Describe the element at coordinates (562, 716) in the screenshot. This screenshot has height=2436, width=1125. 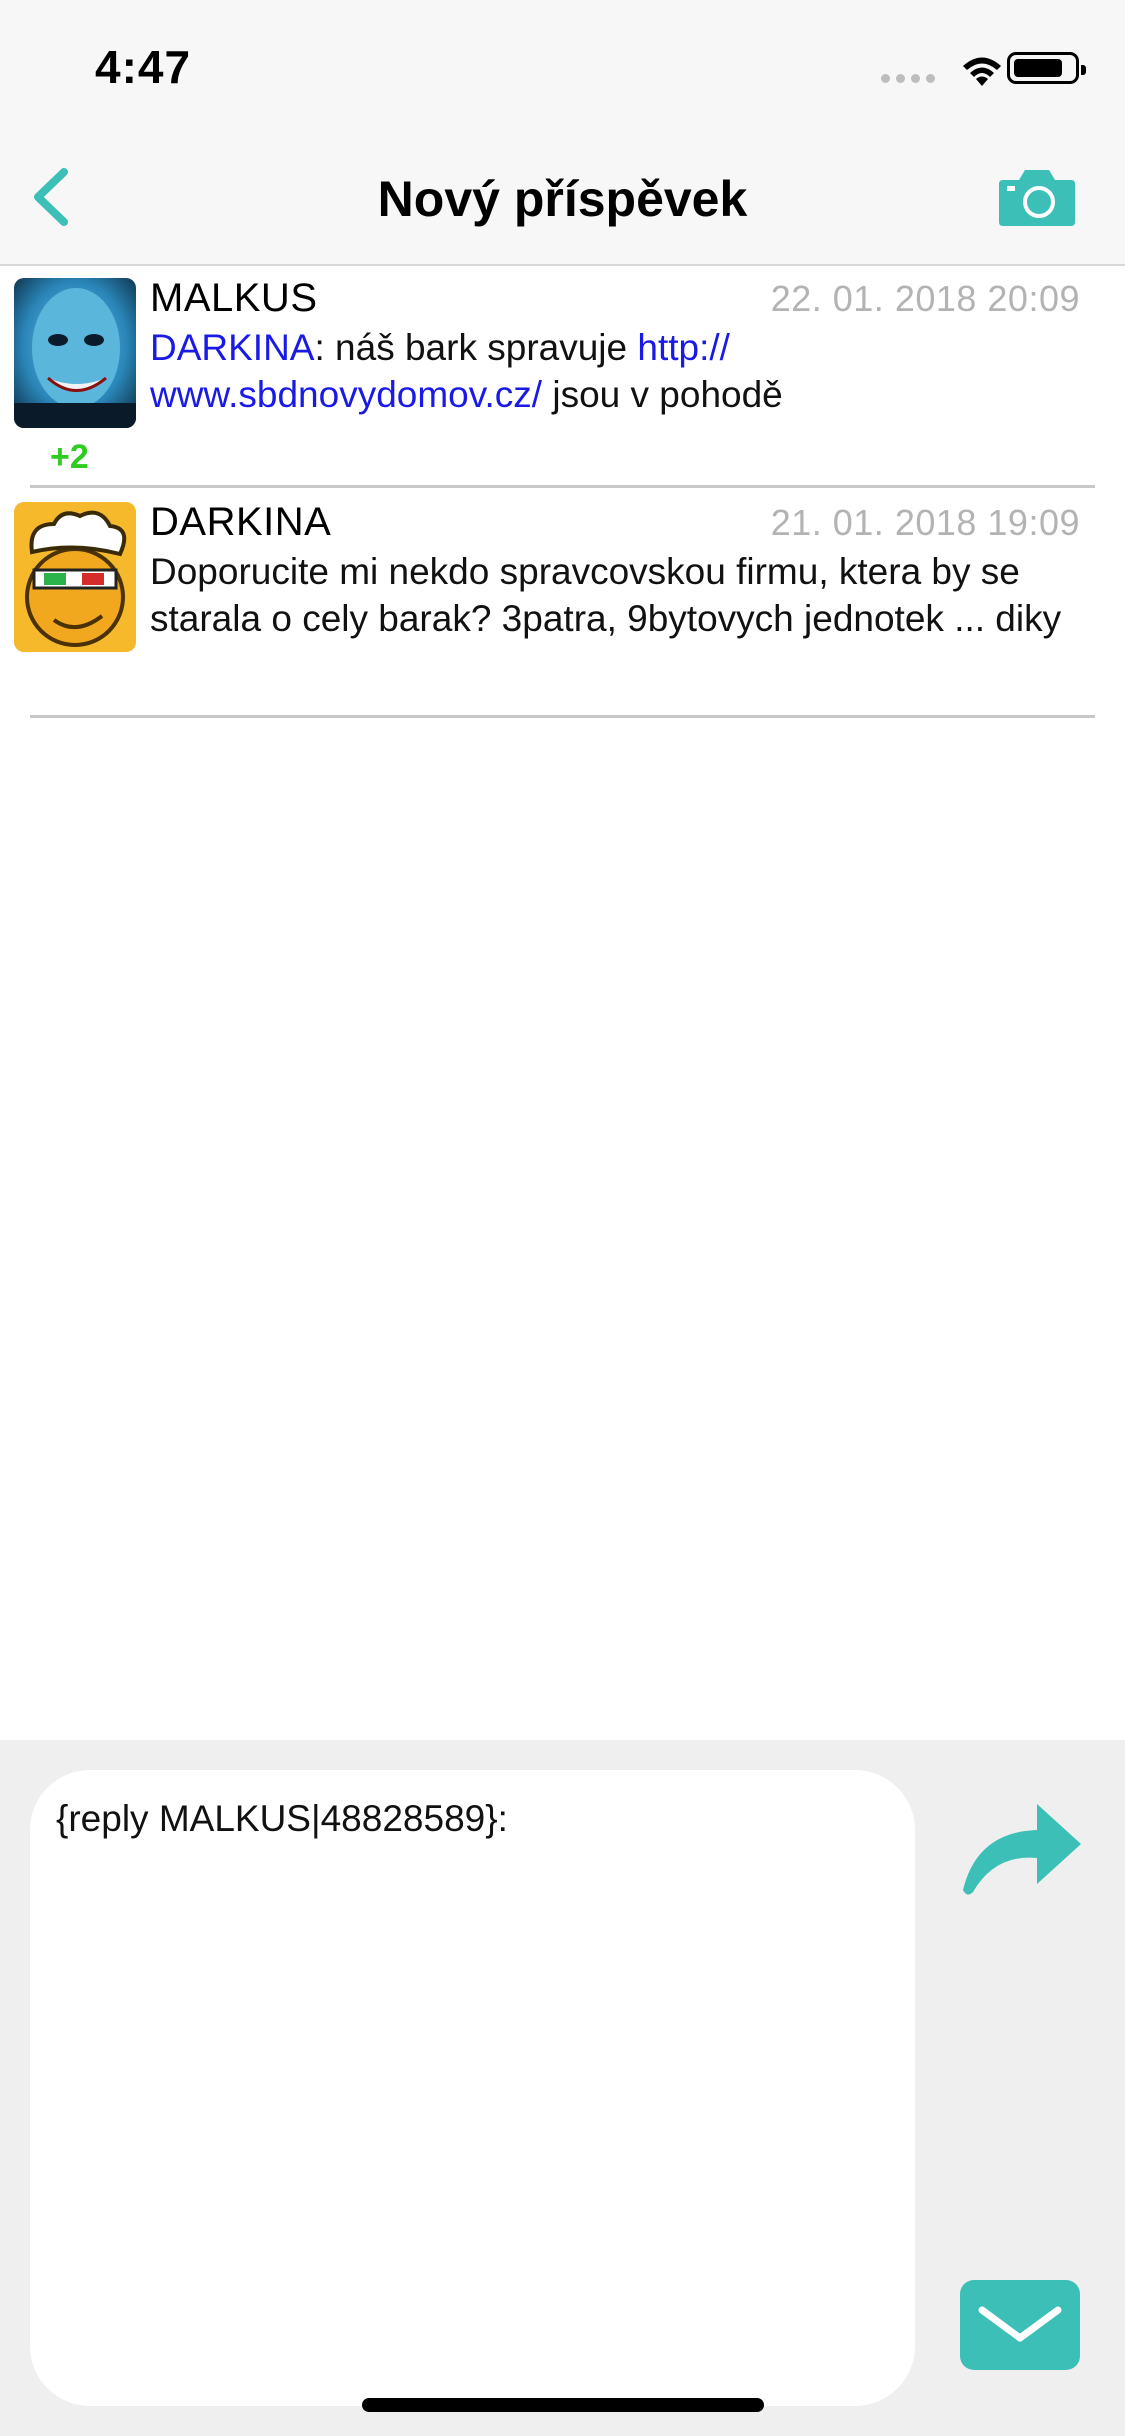
I see `divider` at that location.